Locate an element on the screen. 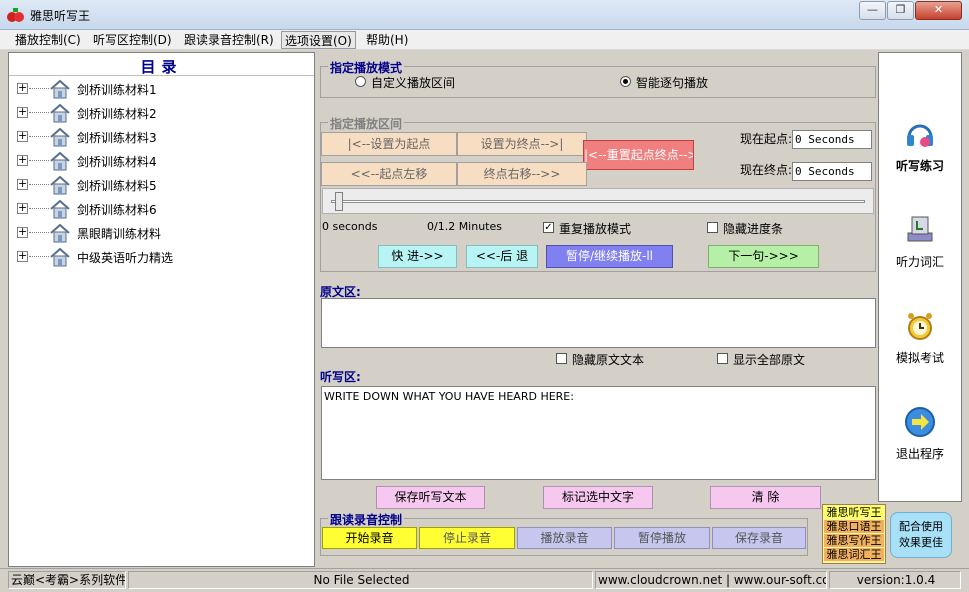 The height and width of the screenshot is (592, 969). fast-forward-button: 快 进->> is located at coordinates (417, 256).